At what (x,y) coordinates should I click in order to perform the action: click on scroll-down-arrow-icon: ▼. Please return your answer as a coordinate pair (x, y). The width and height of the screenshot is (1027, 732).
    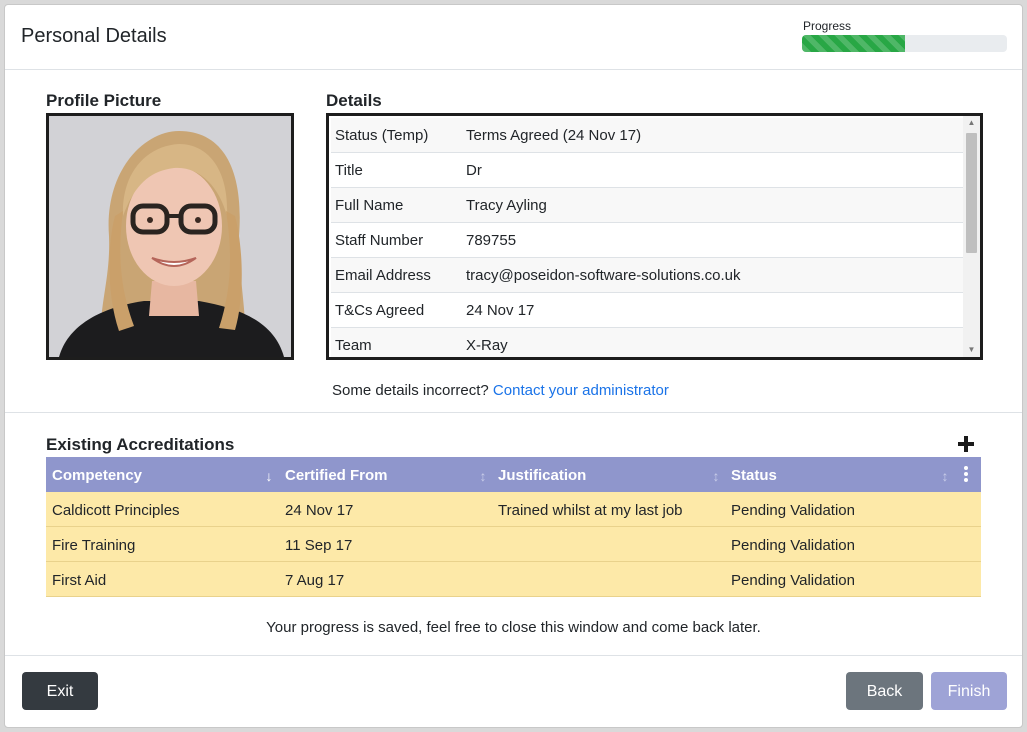
    Looking at the image, I should click on (971, 350).